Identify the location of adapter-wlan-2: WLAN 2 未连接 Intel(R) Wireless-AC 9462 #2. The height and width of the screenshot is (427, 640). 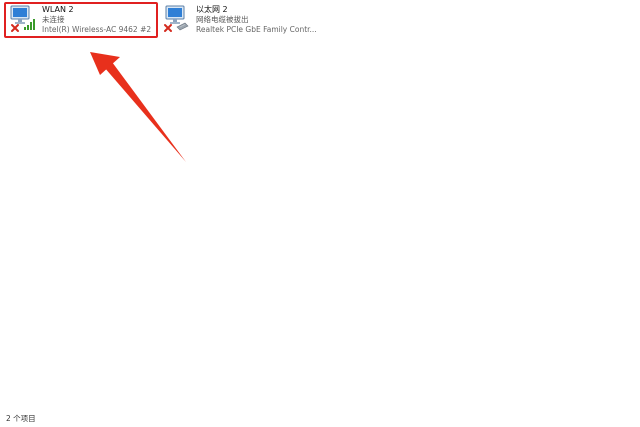
(81, 20).